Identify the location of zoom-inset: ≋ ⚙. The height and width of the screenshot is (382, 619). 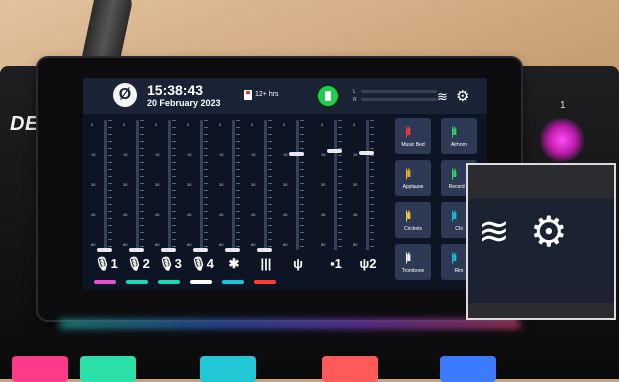
(541, 241).